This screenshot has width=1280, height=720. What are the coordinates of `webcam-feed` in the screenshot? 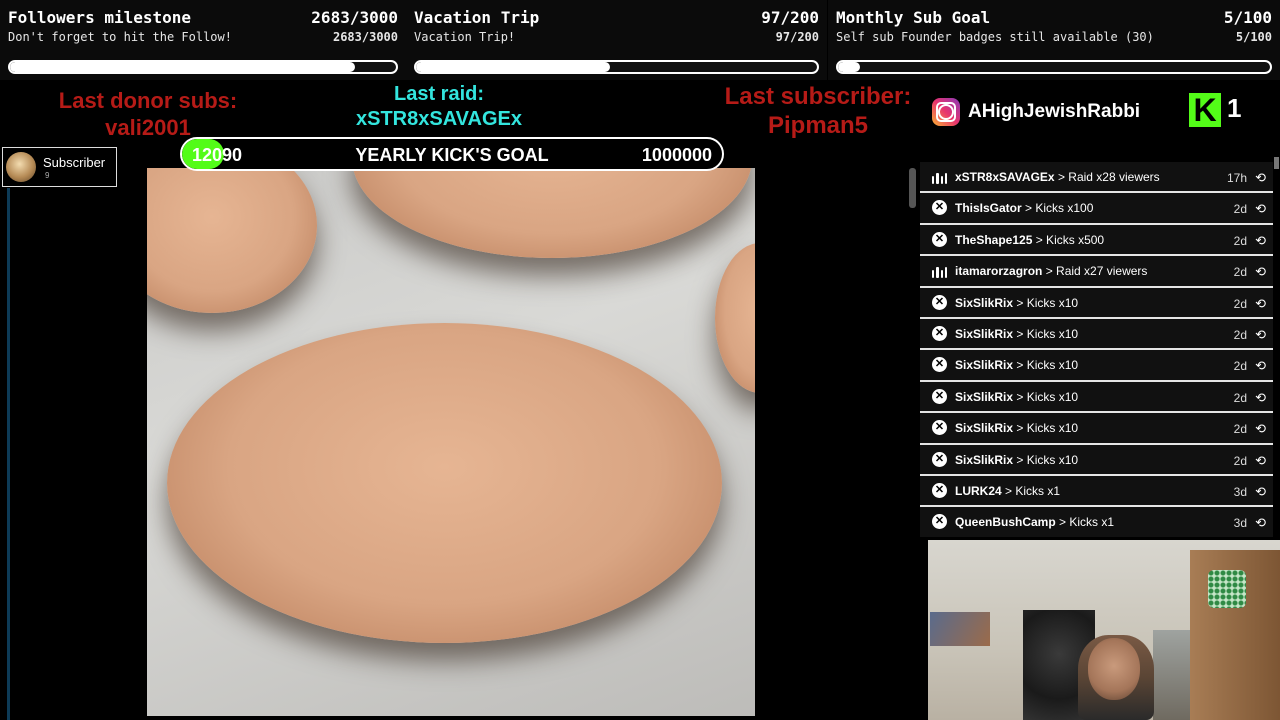 It's located at (1104, 630).